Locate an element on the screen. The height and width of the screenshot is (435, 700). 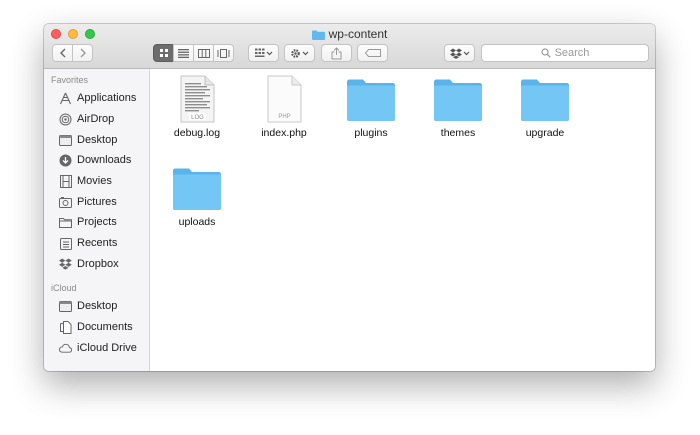
sidebar-item-label: Applications is located at coordinates (107, 98).